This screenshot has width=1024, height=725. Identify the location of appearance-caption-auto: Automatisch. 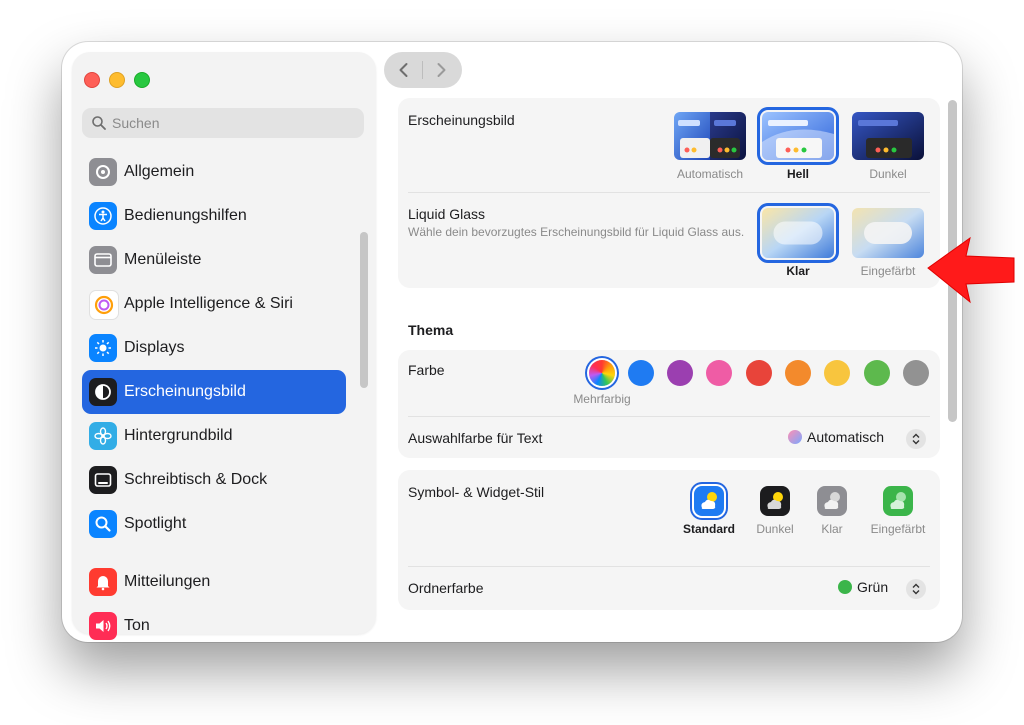
(710, 174).